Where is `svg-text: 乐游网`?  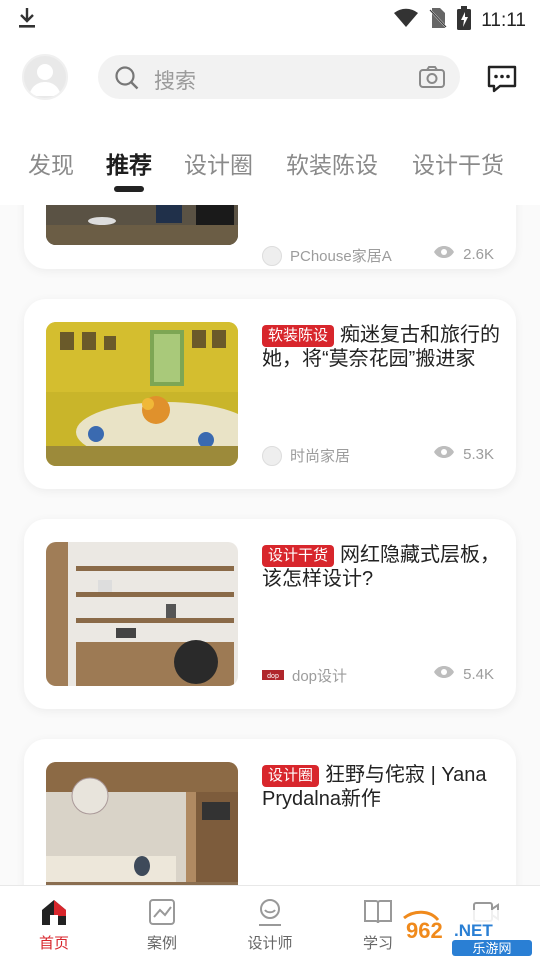
svg-text: 乐游网 is located at coordinates (491, 949).